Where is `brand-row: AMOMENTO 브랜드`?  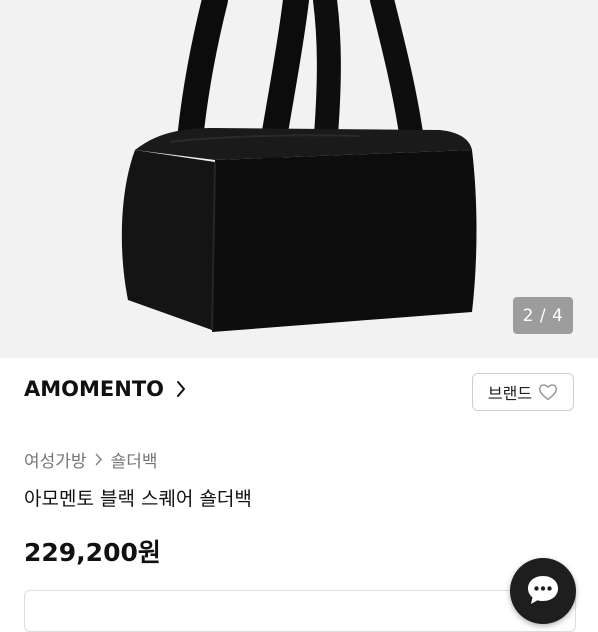
brand-row: AMOMENTO 브랜드 is located at coordinates (299, 393).